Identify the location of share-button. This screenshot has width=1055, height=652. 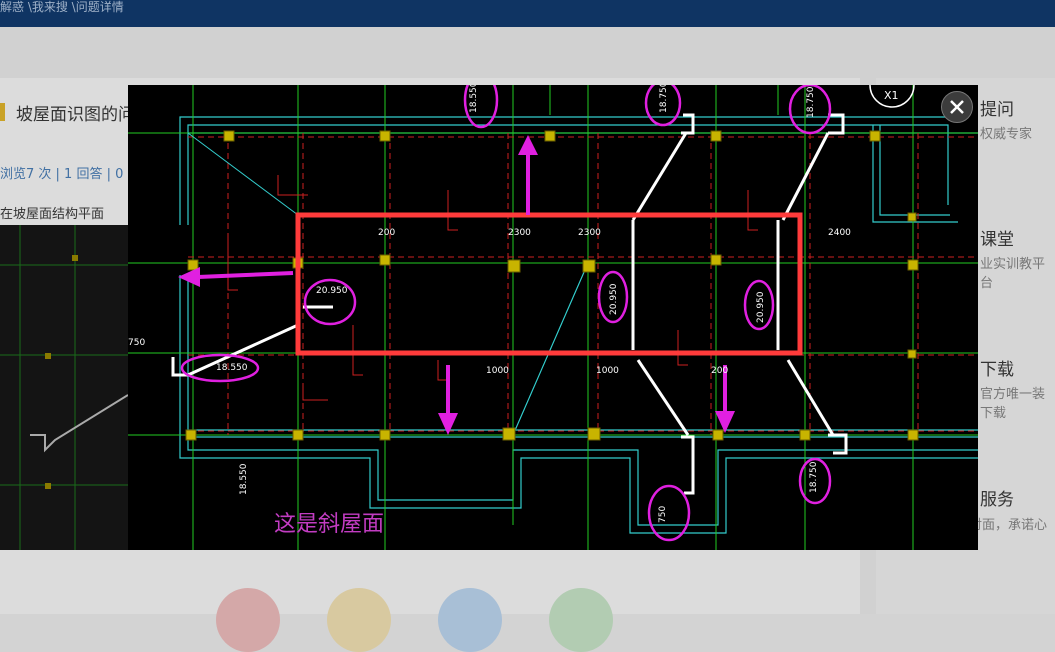
(470, 620).